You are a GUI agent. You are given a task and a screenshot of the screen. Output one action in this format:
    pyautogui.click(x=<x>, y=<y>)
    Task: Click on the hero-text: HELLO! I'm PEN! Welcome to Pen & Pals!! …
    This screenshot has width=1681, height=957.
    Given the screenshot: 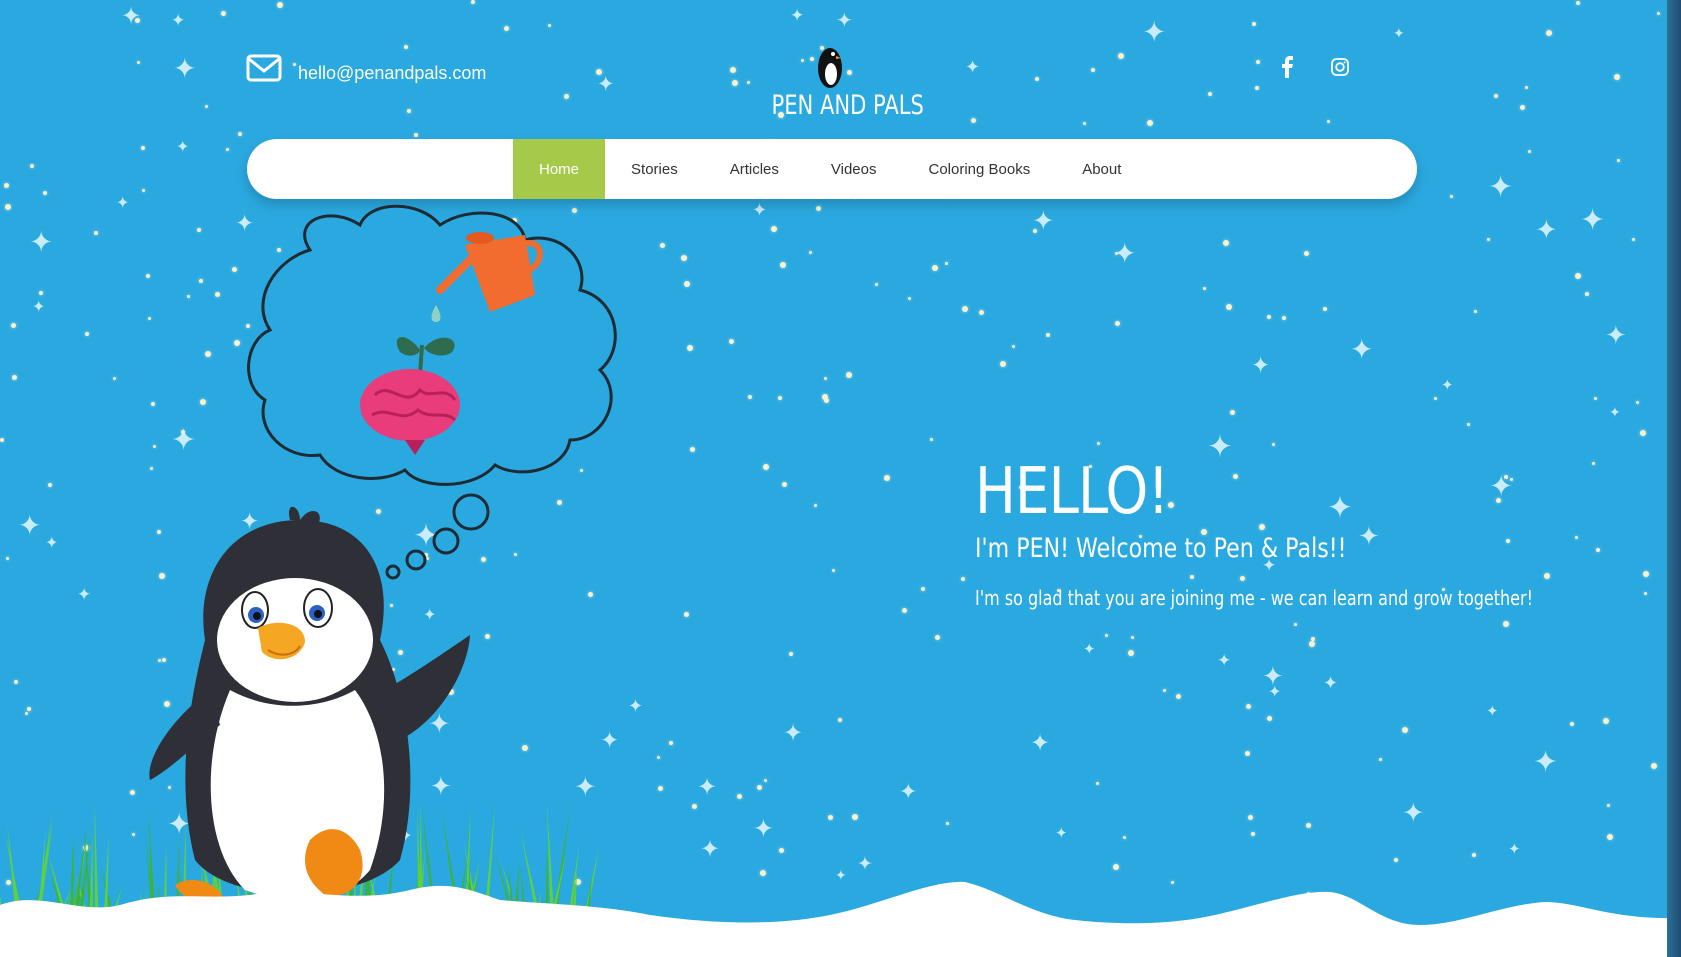 What is the action you would take?
    pyautogui.click(x=1324, y=532)
    